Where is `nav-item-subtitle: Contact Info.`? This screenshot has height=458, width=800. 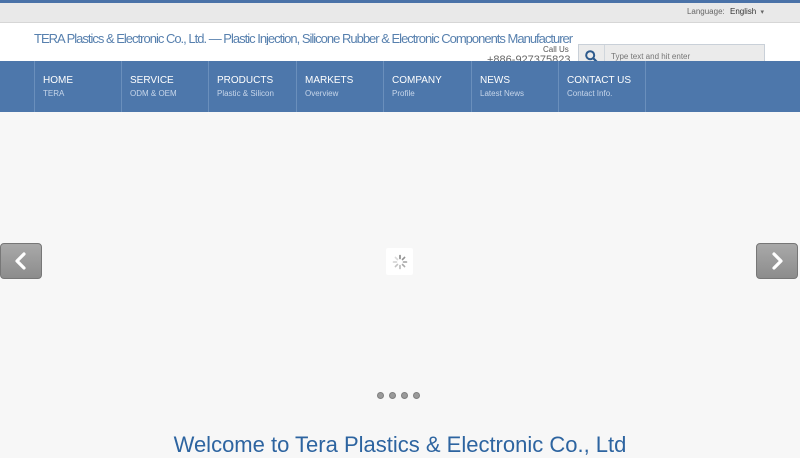 nav-item-subtitle: Contact Info. is located at coordinates (590, 93).